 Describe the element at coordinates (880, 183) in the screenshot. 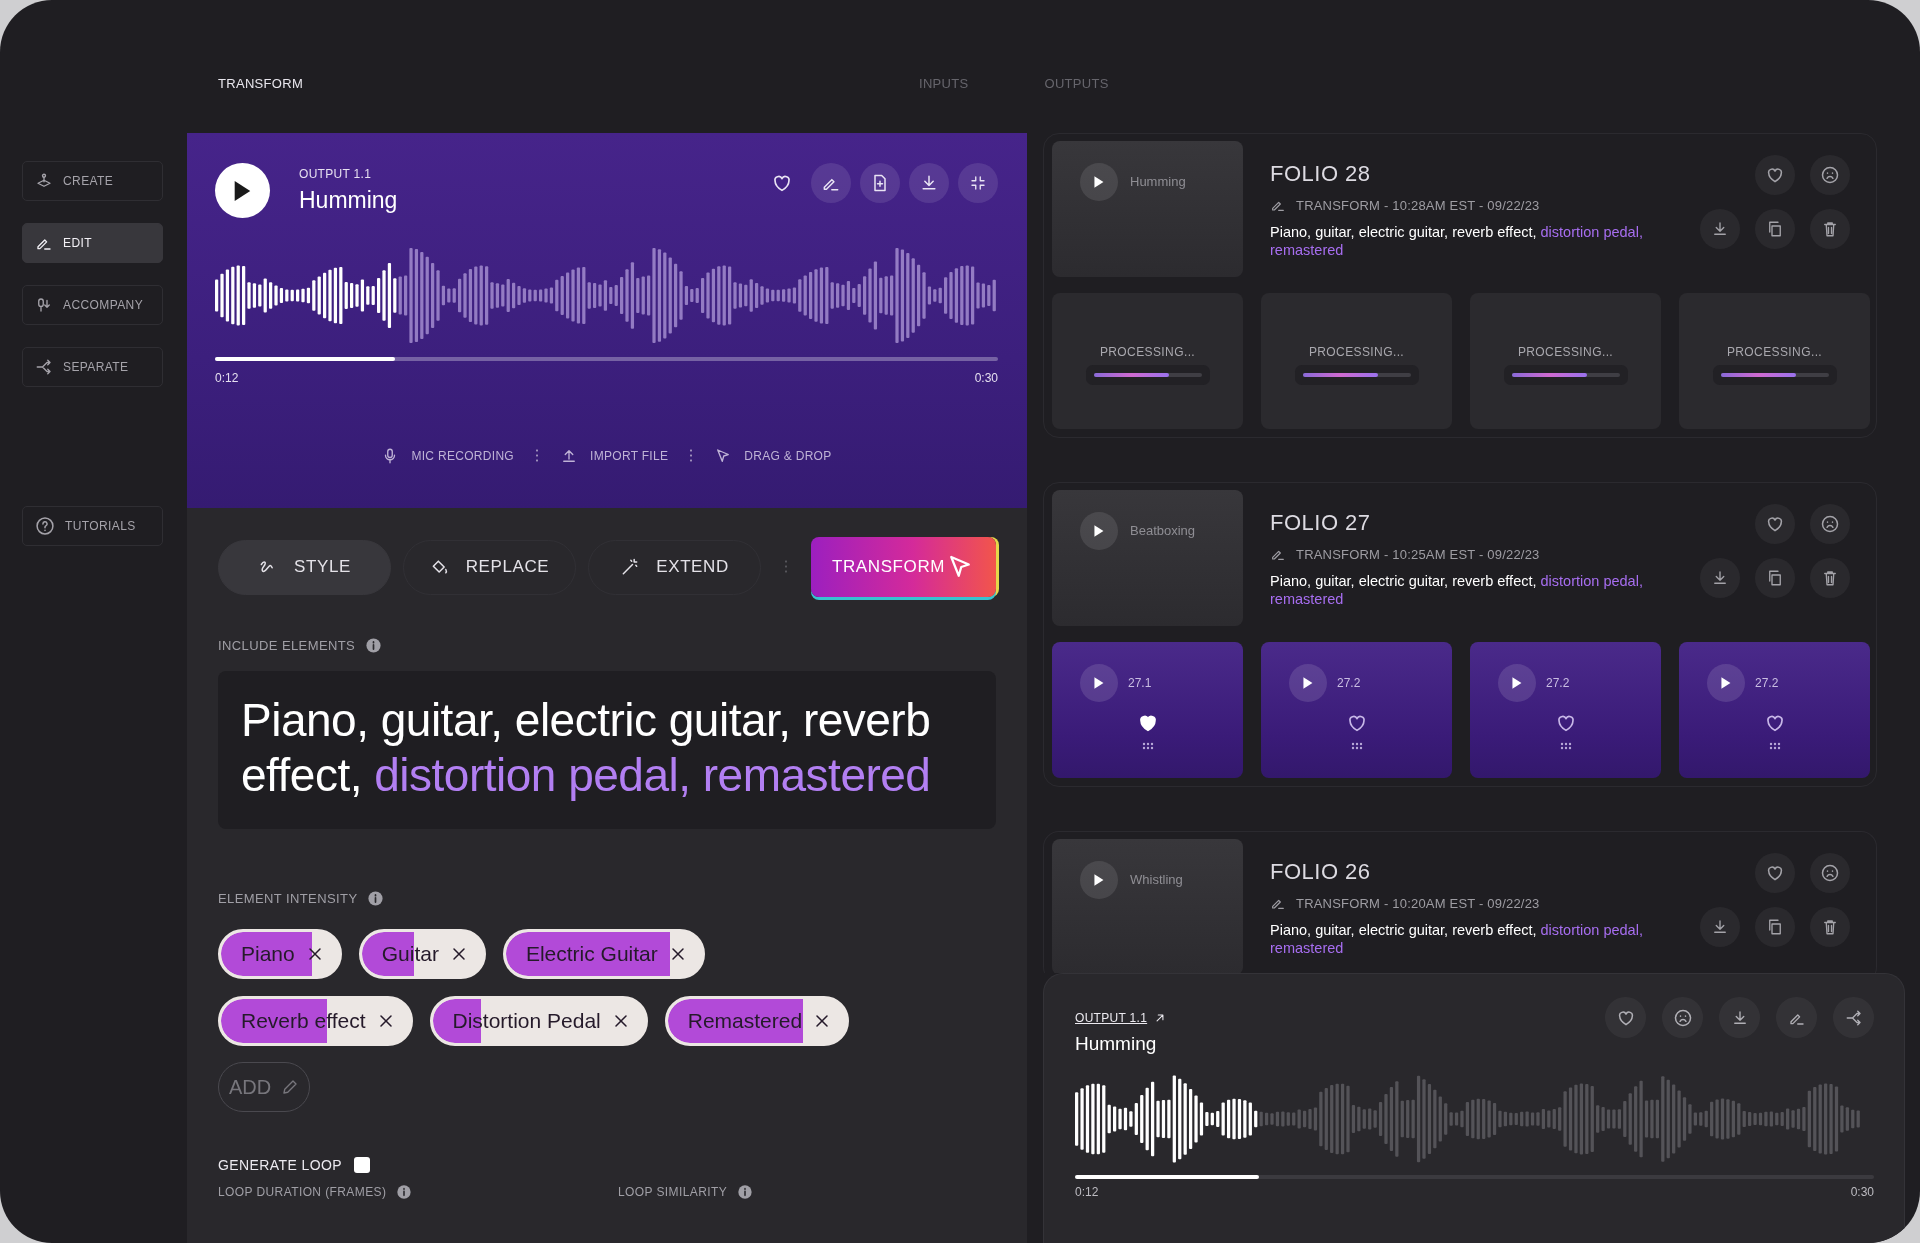

I see `add-file-button` at that location.